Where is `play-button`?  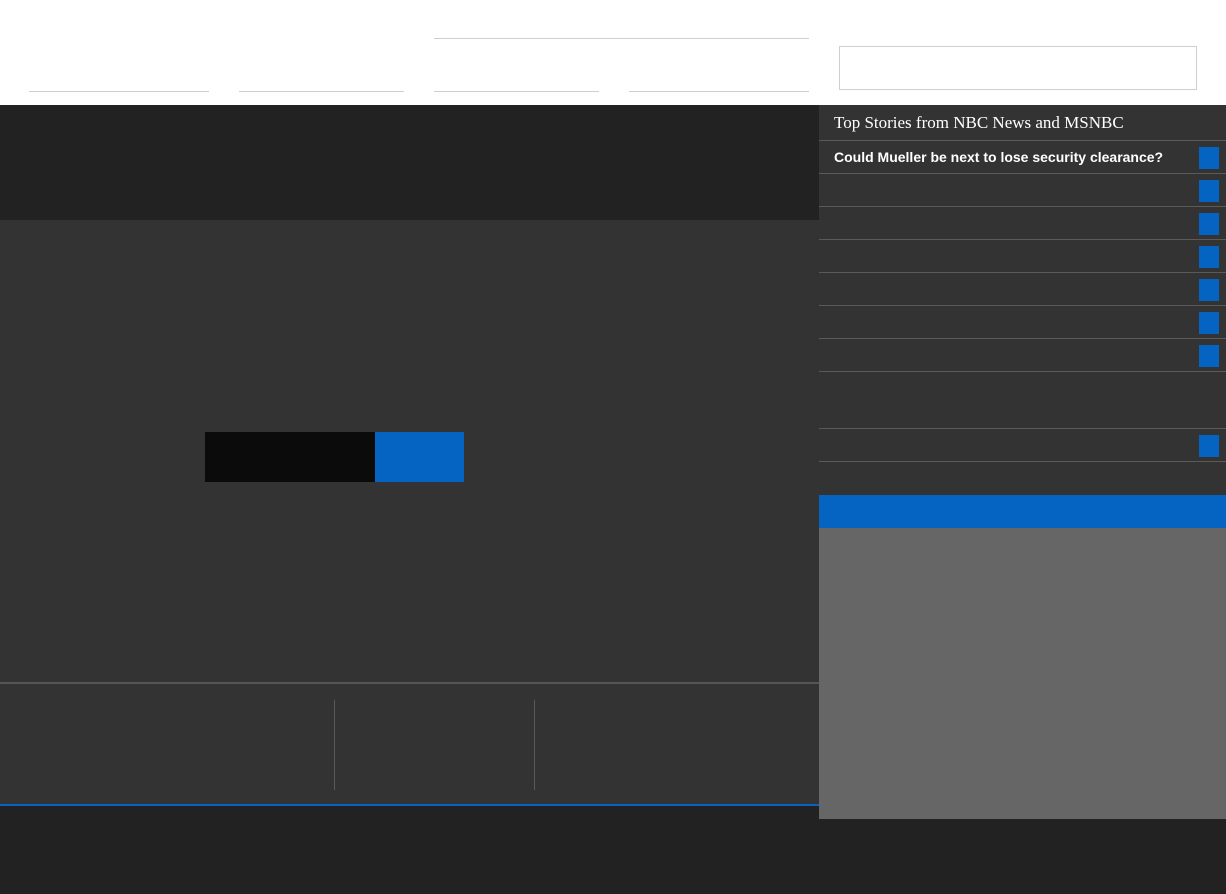
play-button is located at coordinates (419, 457).